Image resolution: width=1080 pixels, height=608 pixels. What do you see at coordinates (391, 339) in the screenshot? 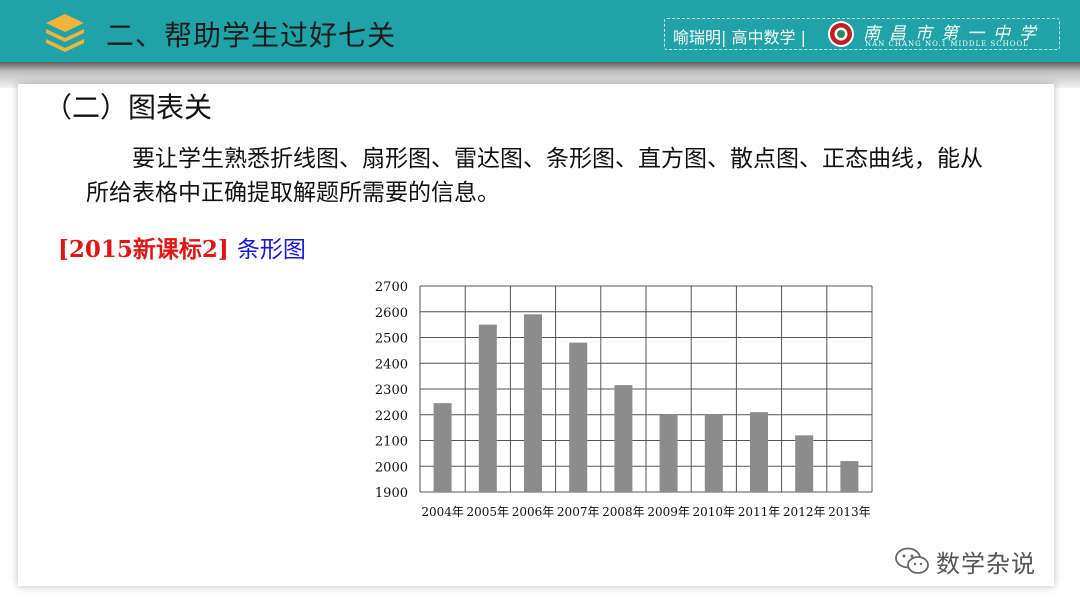
I see `y-tick-label: 2500` at bounding box center [391, 339].